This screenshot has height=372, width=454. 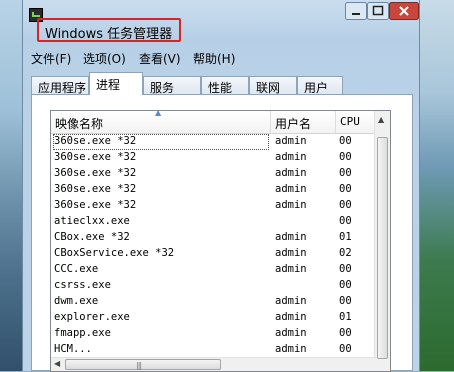 What do you see at coordinates (382, 248) in the screenshot?
I see `vertical-scroll-thumb` at bounding box center [382, 248].